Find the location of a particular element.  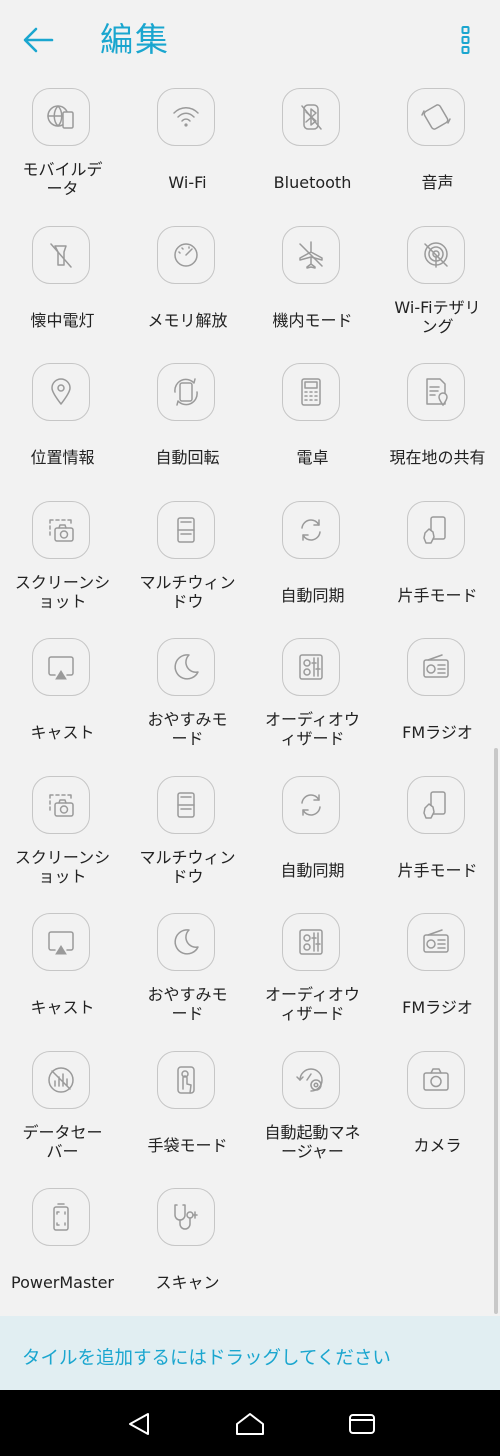

arrow-left-icon is located at coordinates (38, 40).